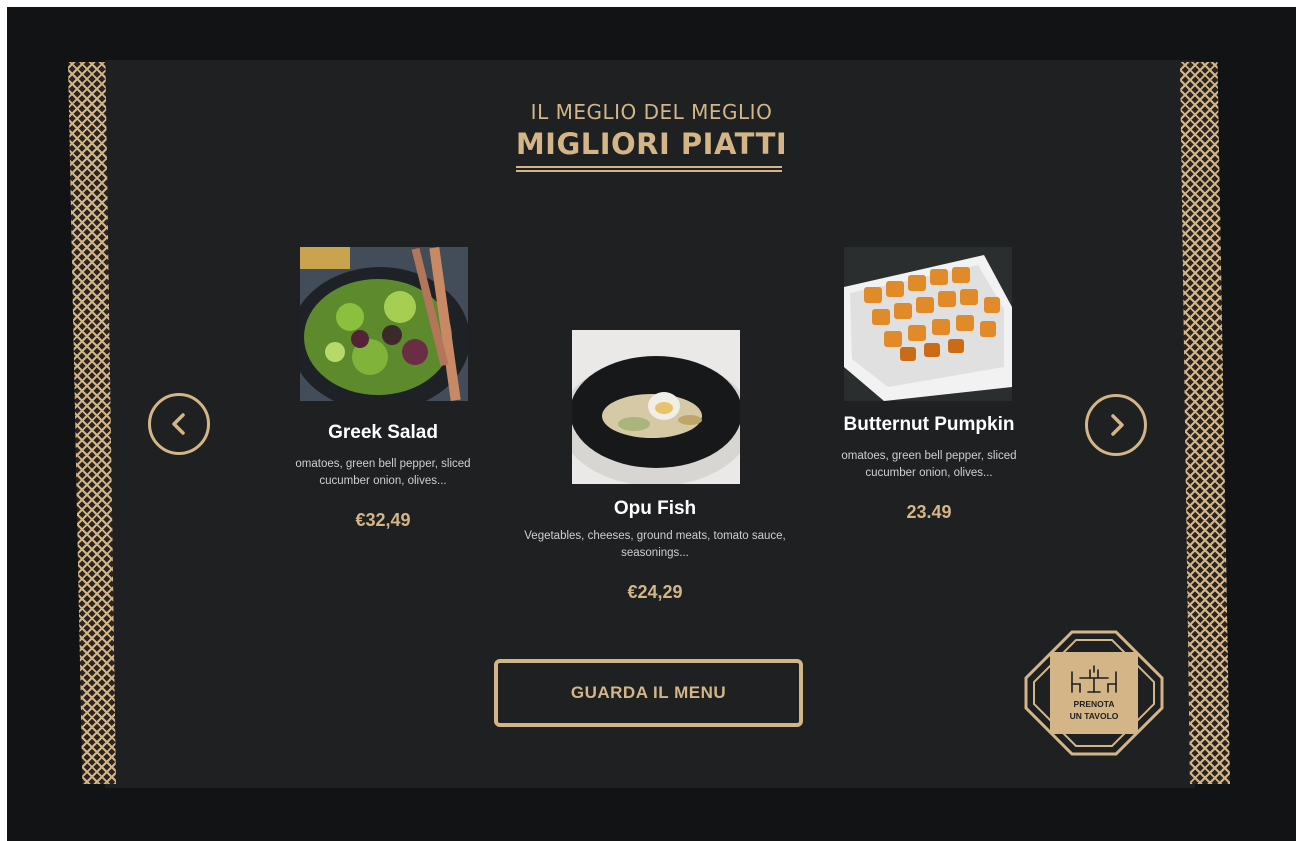 This screenshot has height=841, width=1303. I want to click on dish-price: €32,49, so click(383, 520).